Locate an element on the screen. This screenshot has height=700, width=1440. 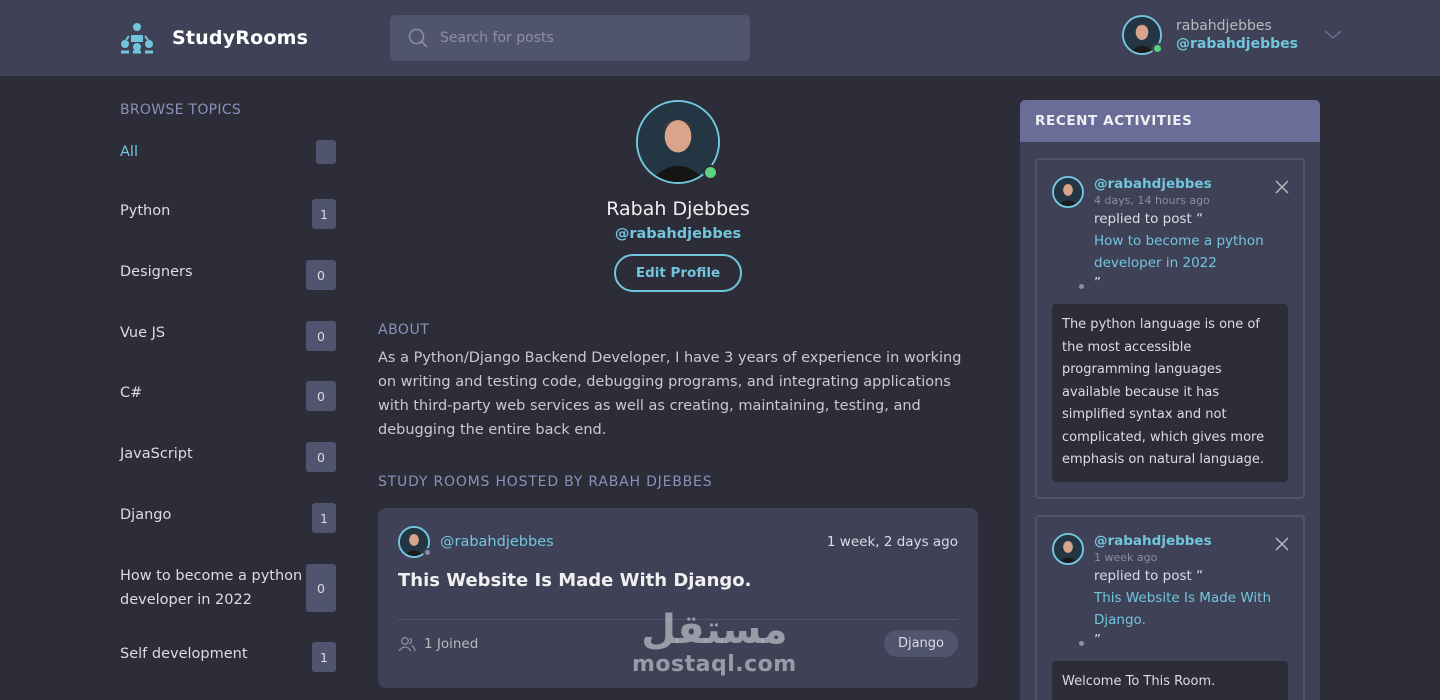
watermark-latin: mostaql.com is located at coordinates (714, 664).